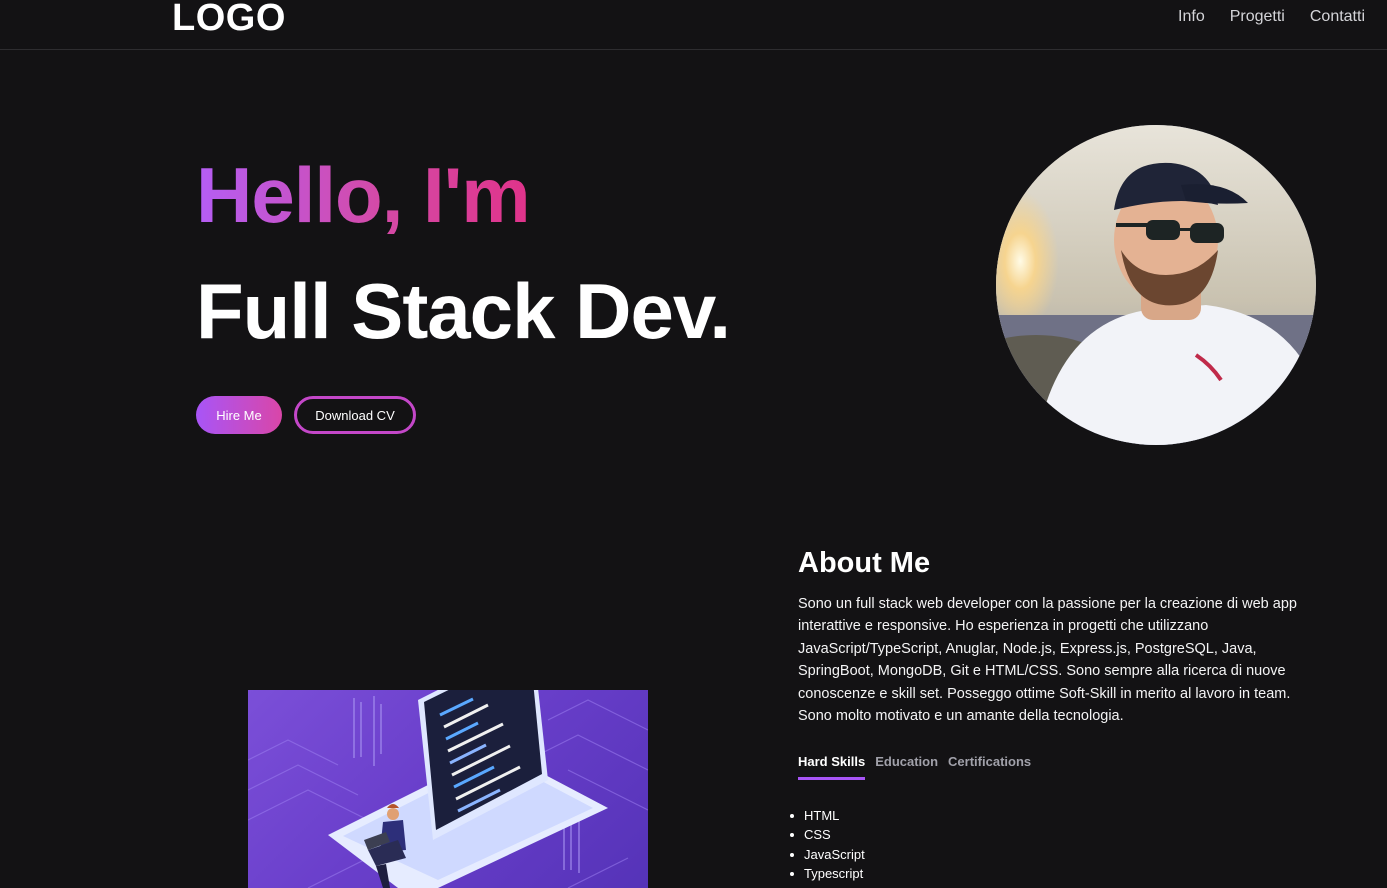 The image size is (1387, 888). What do you see at coordinates (827, 854) in the screenshot?
I see `list-item: JavaScript` at bounding box center [827, 854].